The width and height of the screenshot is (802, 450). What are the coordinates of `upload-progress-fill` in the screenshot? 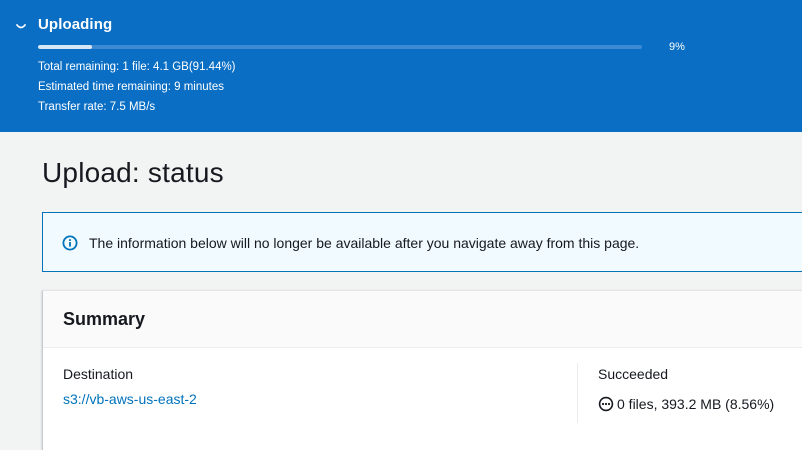 It's located at (65, 47).